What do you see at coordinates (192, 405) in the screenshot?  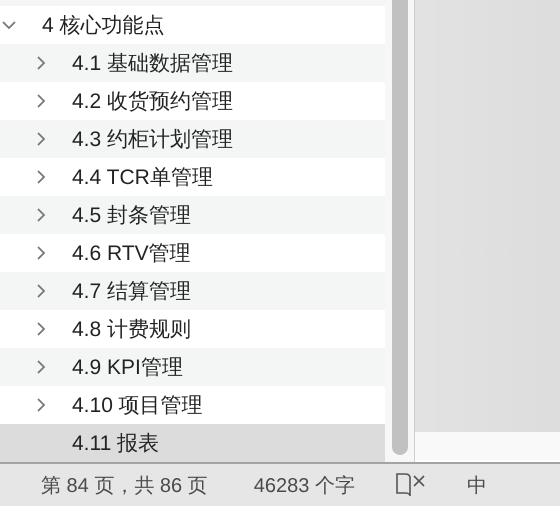 I see `outline-item: 4.10 项目管理` at bounding box center [192, 405].